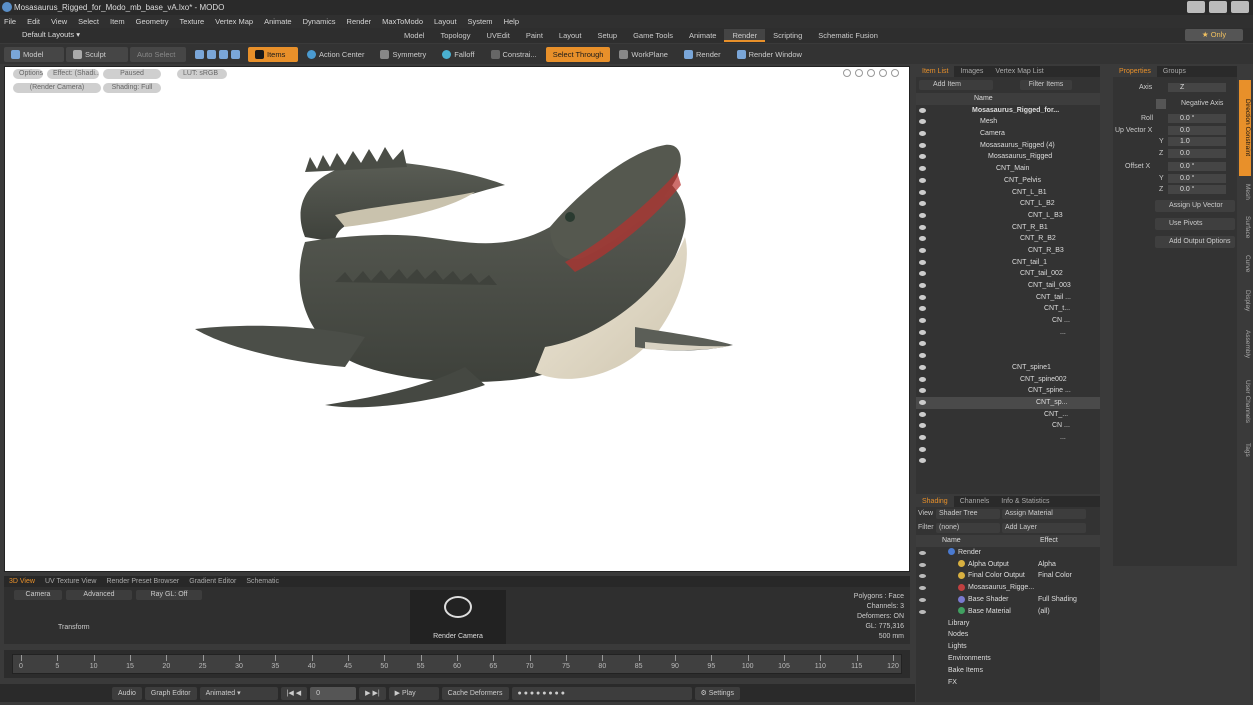  Describe the element at coordinates (142, 581) in the screenshot. I see `tab-render-preset-browser: Render Preset Browser` at that location.